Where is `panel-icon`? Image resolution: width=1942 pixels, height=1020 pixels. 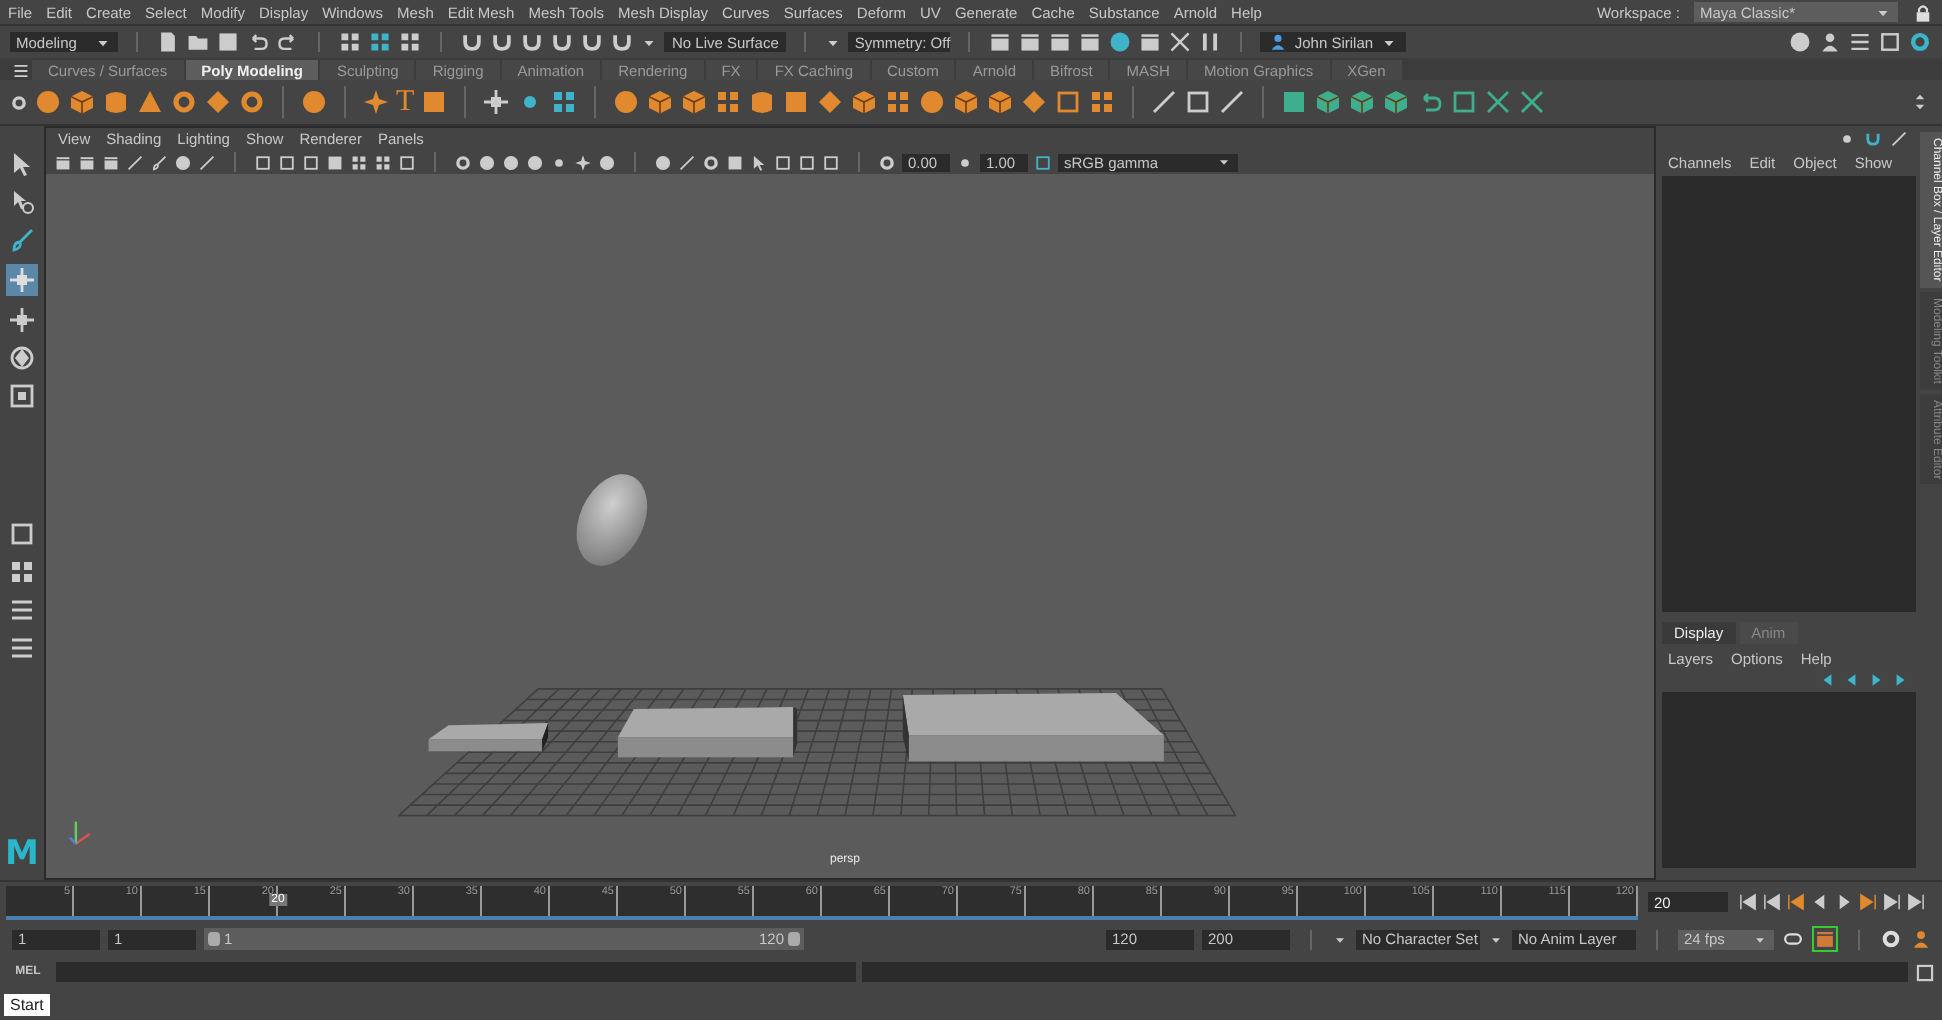 panel-icon is located at coordinates (1890, 42).